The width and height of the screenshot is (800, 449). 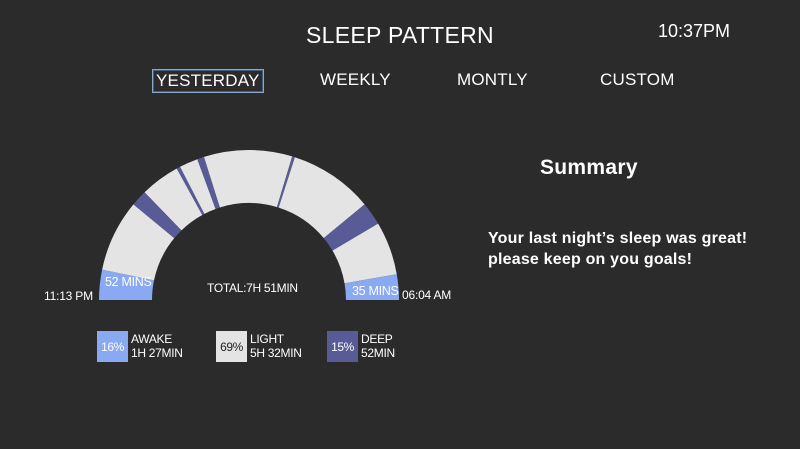 What do you see at coordinates (276, 353) in the screenshot?
I see `light-duration: 5H 32MIN` at bounding box center [276, 353].